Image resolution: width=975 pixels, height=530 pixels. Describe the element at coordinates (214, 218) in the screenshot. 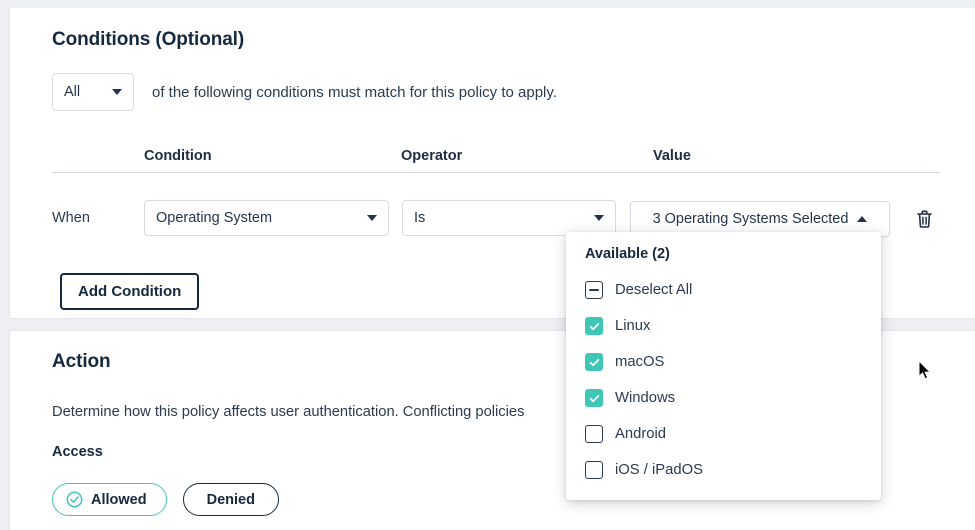

I see `condition-type-value: Operating System` at that location.